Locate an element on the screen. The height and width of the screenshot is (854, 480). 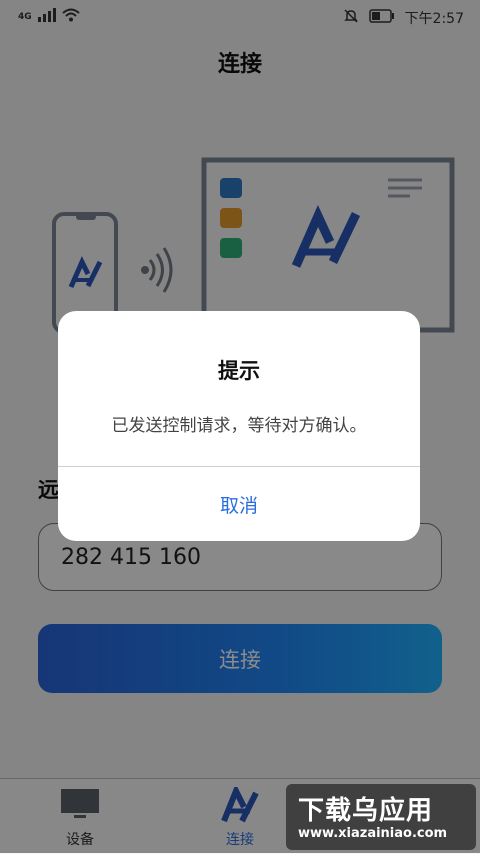
dialog-title: 提示 is located at coordinates (239, 371).